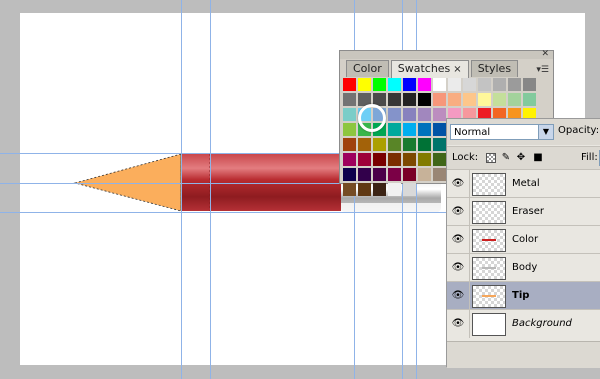  I want to click on layer-row: 👁 Metal, so click(523, 183).